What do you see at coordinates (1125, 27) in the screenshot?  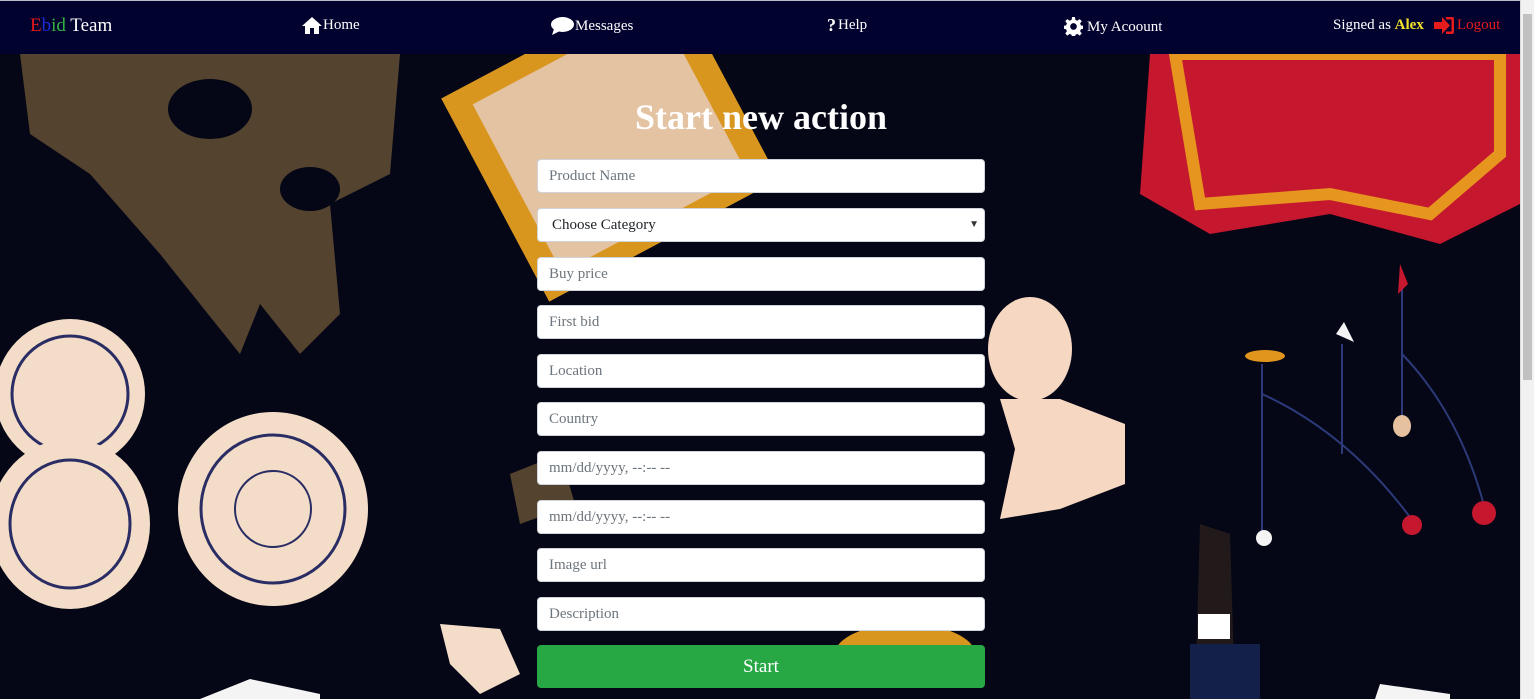 I see `nav-account-label: My Acoount` at bounding box center [1125, 27].